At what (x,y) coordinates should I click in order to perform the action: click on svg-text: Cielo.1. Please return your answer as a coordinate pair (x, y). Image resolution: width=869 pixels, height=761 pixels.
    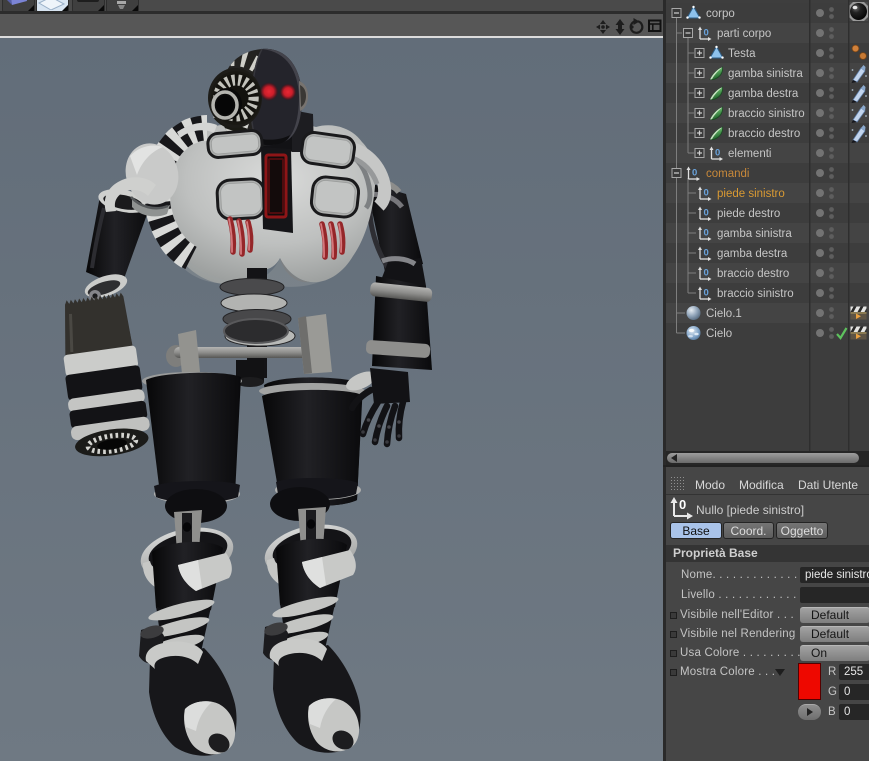
    Looking at the image, I should click on (724, 314).